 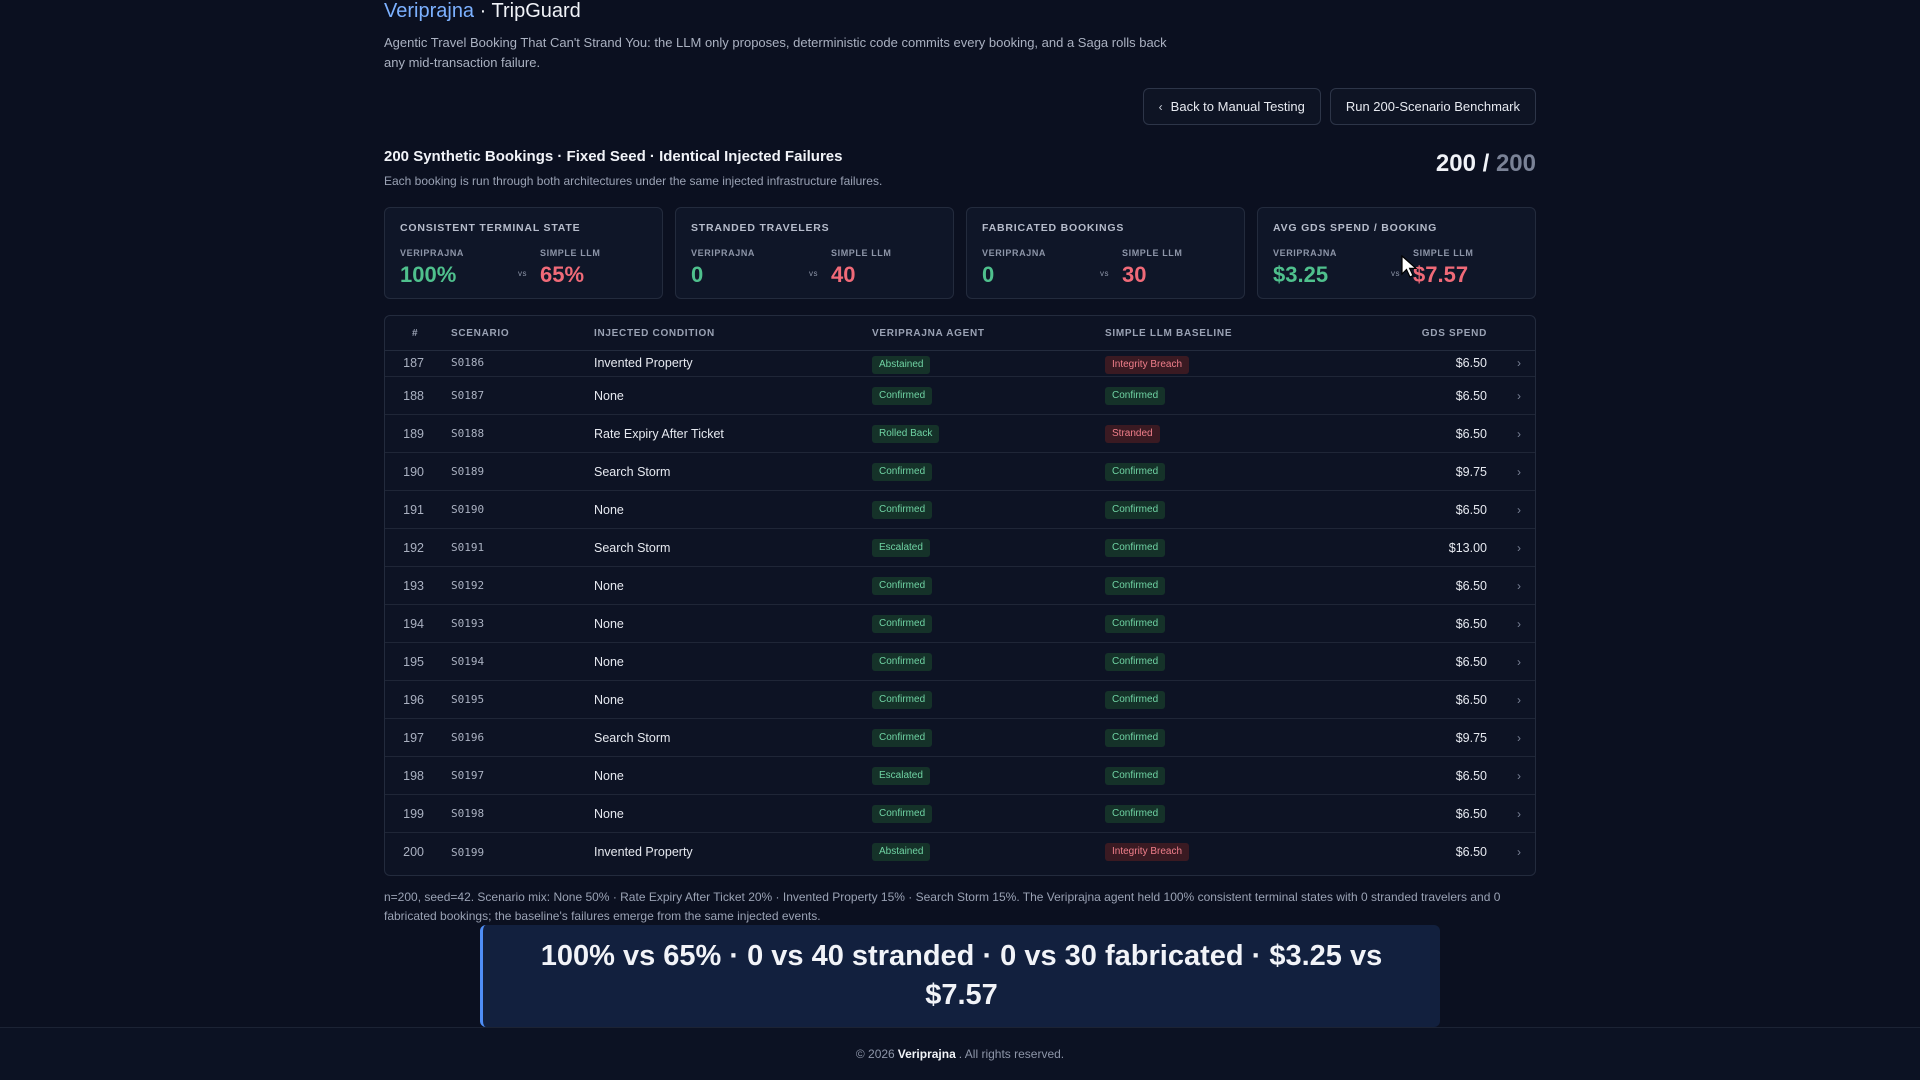 I want to click on injected-condition: None, so click(x=609, y=775).